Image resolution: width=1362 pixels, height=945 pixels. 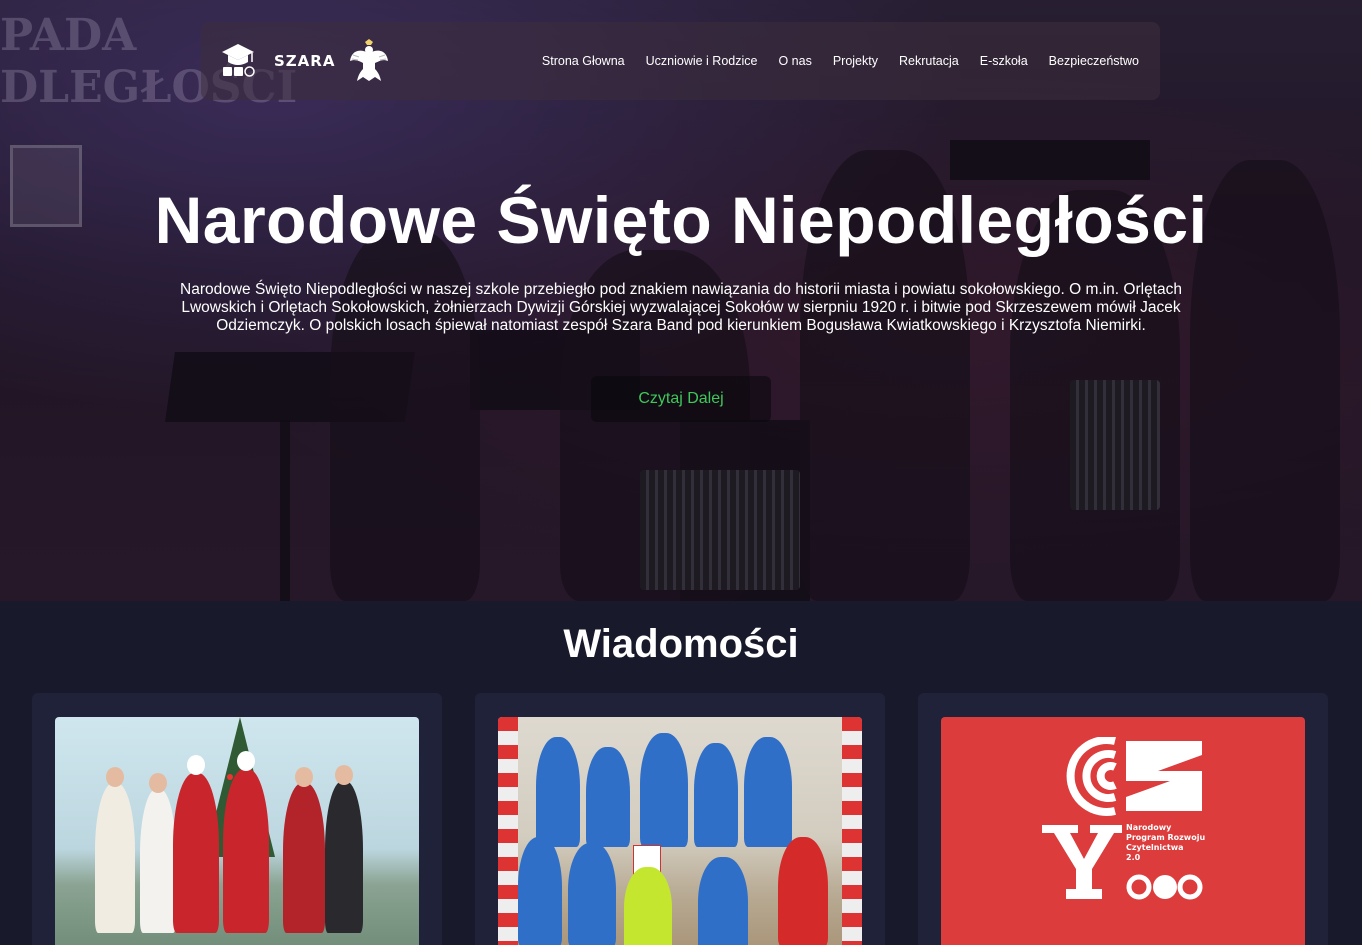 I want to click on read-more-button: Czytaj Dalej, so click(x=681, y=399).